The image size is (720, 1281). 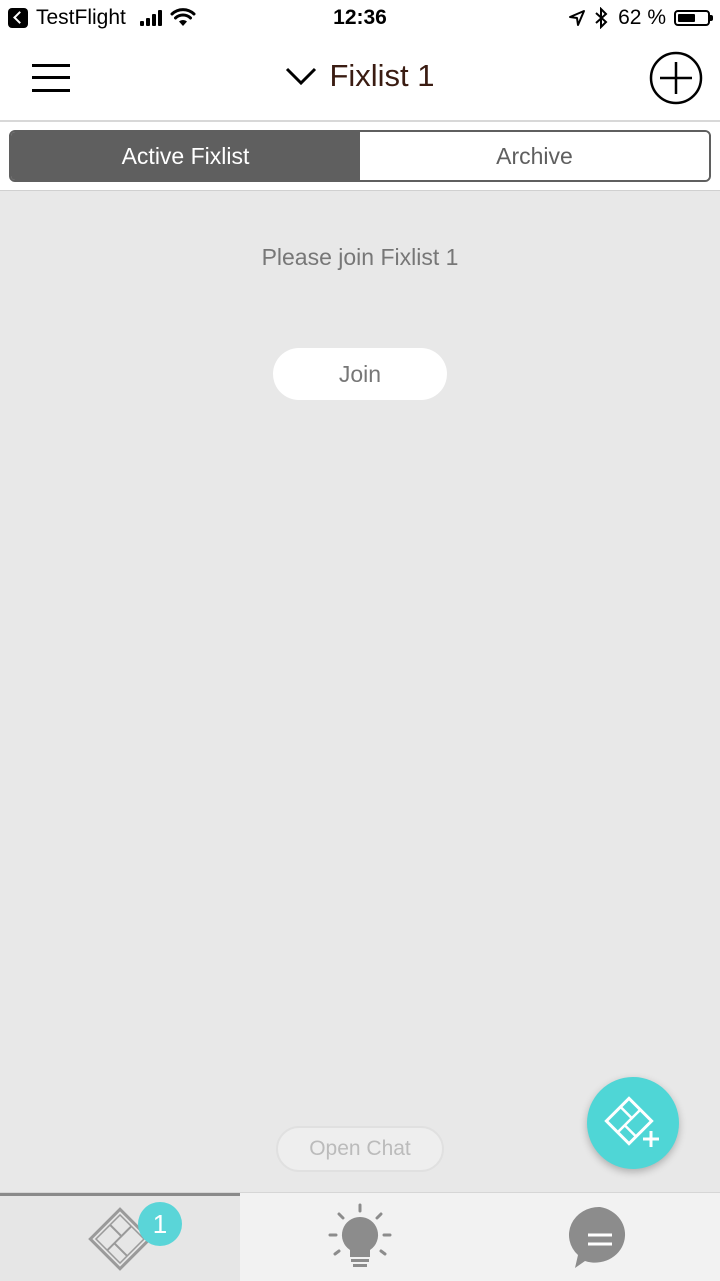 What do you see at coordinates (301, 76) in the screenshot?
I see `chevron-down-icon` at bounding box center [301, 76].